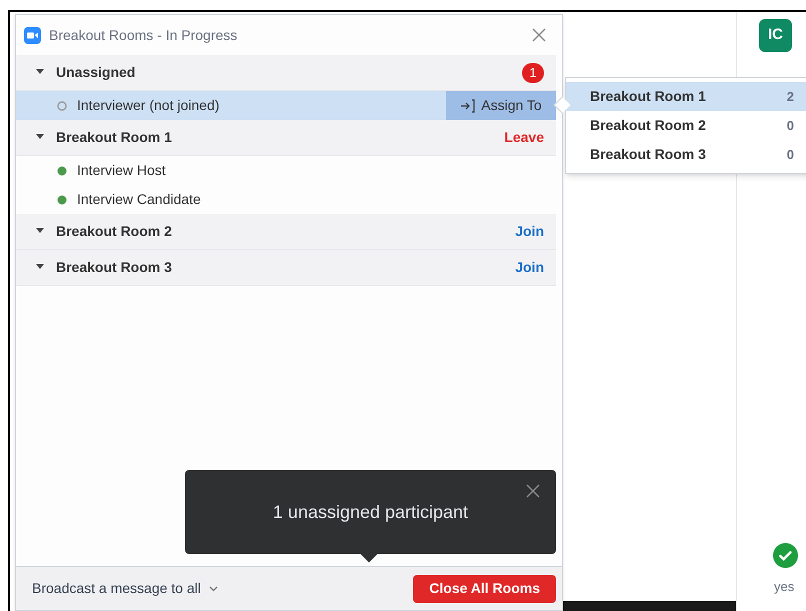 This screenshot has height=611, width=806. Describe the element at coordinates (286, 232) in the screenshot. I see `room-header: Breakout Room 2 Join` at that location.